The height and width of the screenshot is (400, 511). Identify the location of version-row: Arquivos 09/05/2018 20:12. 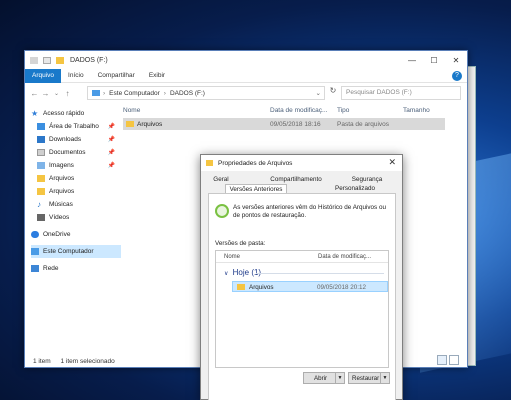
(310, 286).